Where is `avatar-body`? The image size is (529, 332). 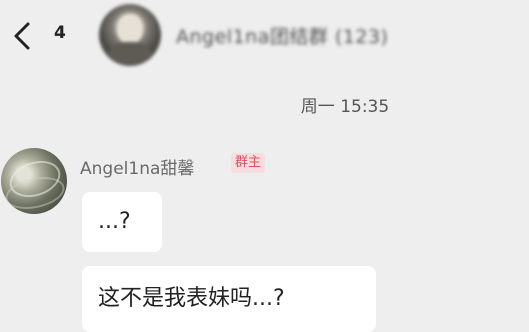 avatar-body is located at coordinates (130, 54).